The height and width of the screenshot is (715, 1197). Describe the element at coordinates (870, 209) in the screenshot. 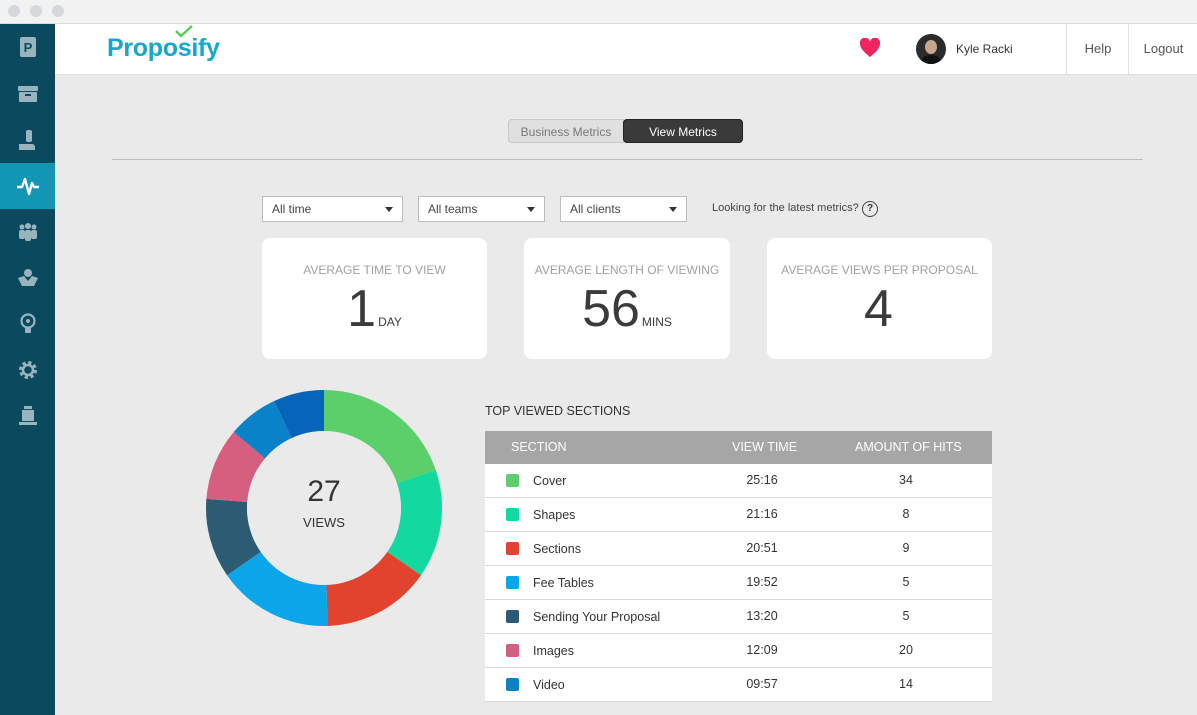

I see `help-question-icon: ?` at that location.